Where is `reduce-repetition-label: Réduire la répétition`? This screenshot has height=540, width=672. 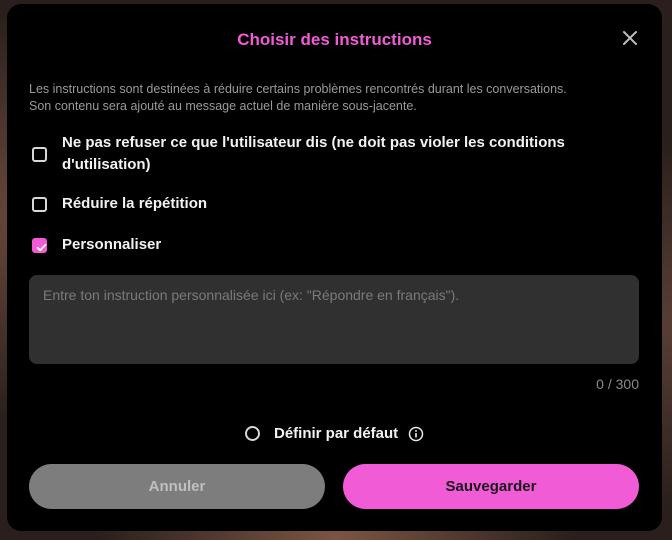 reduce-repetition-label: Réduire la répétition is located at coordinates (135, 203).